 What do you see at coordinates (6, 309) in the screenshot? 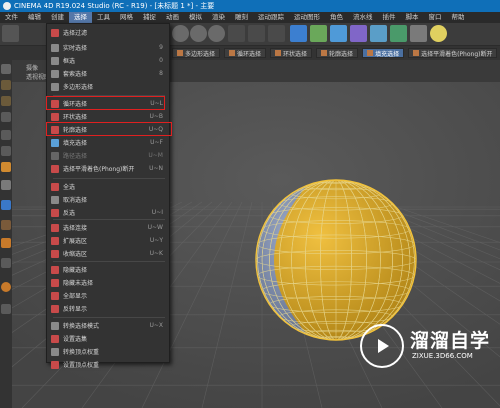
I see `paint-icon` at bounding box center [6, 309].